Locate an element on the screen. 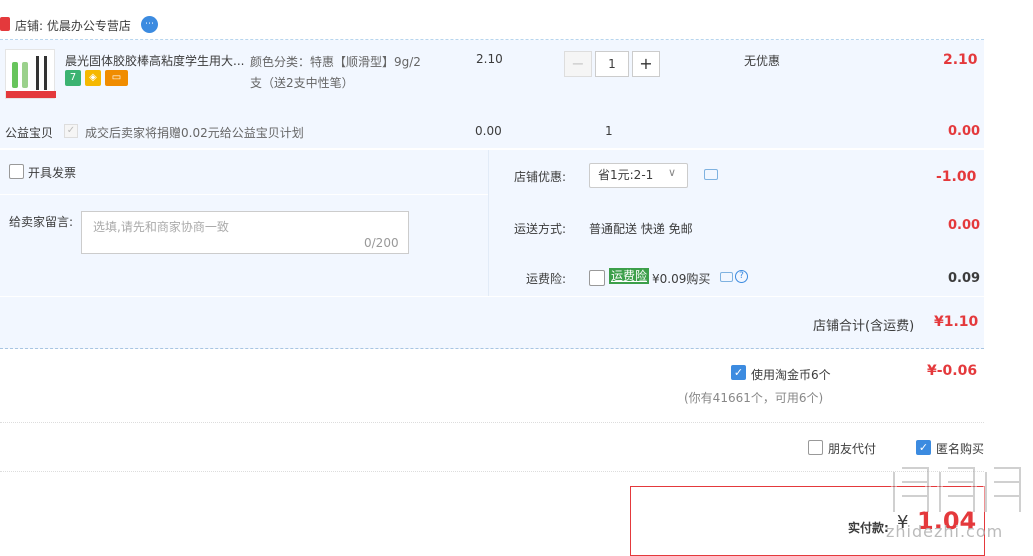 This screenshot has width=1033, height=556. help-icon: ? is located at coordinates (741, 276).